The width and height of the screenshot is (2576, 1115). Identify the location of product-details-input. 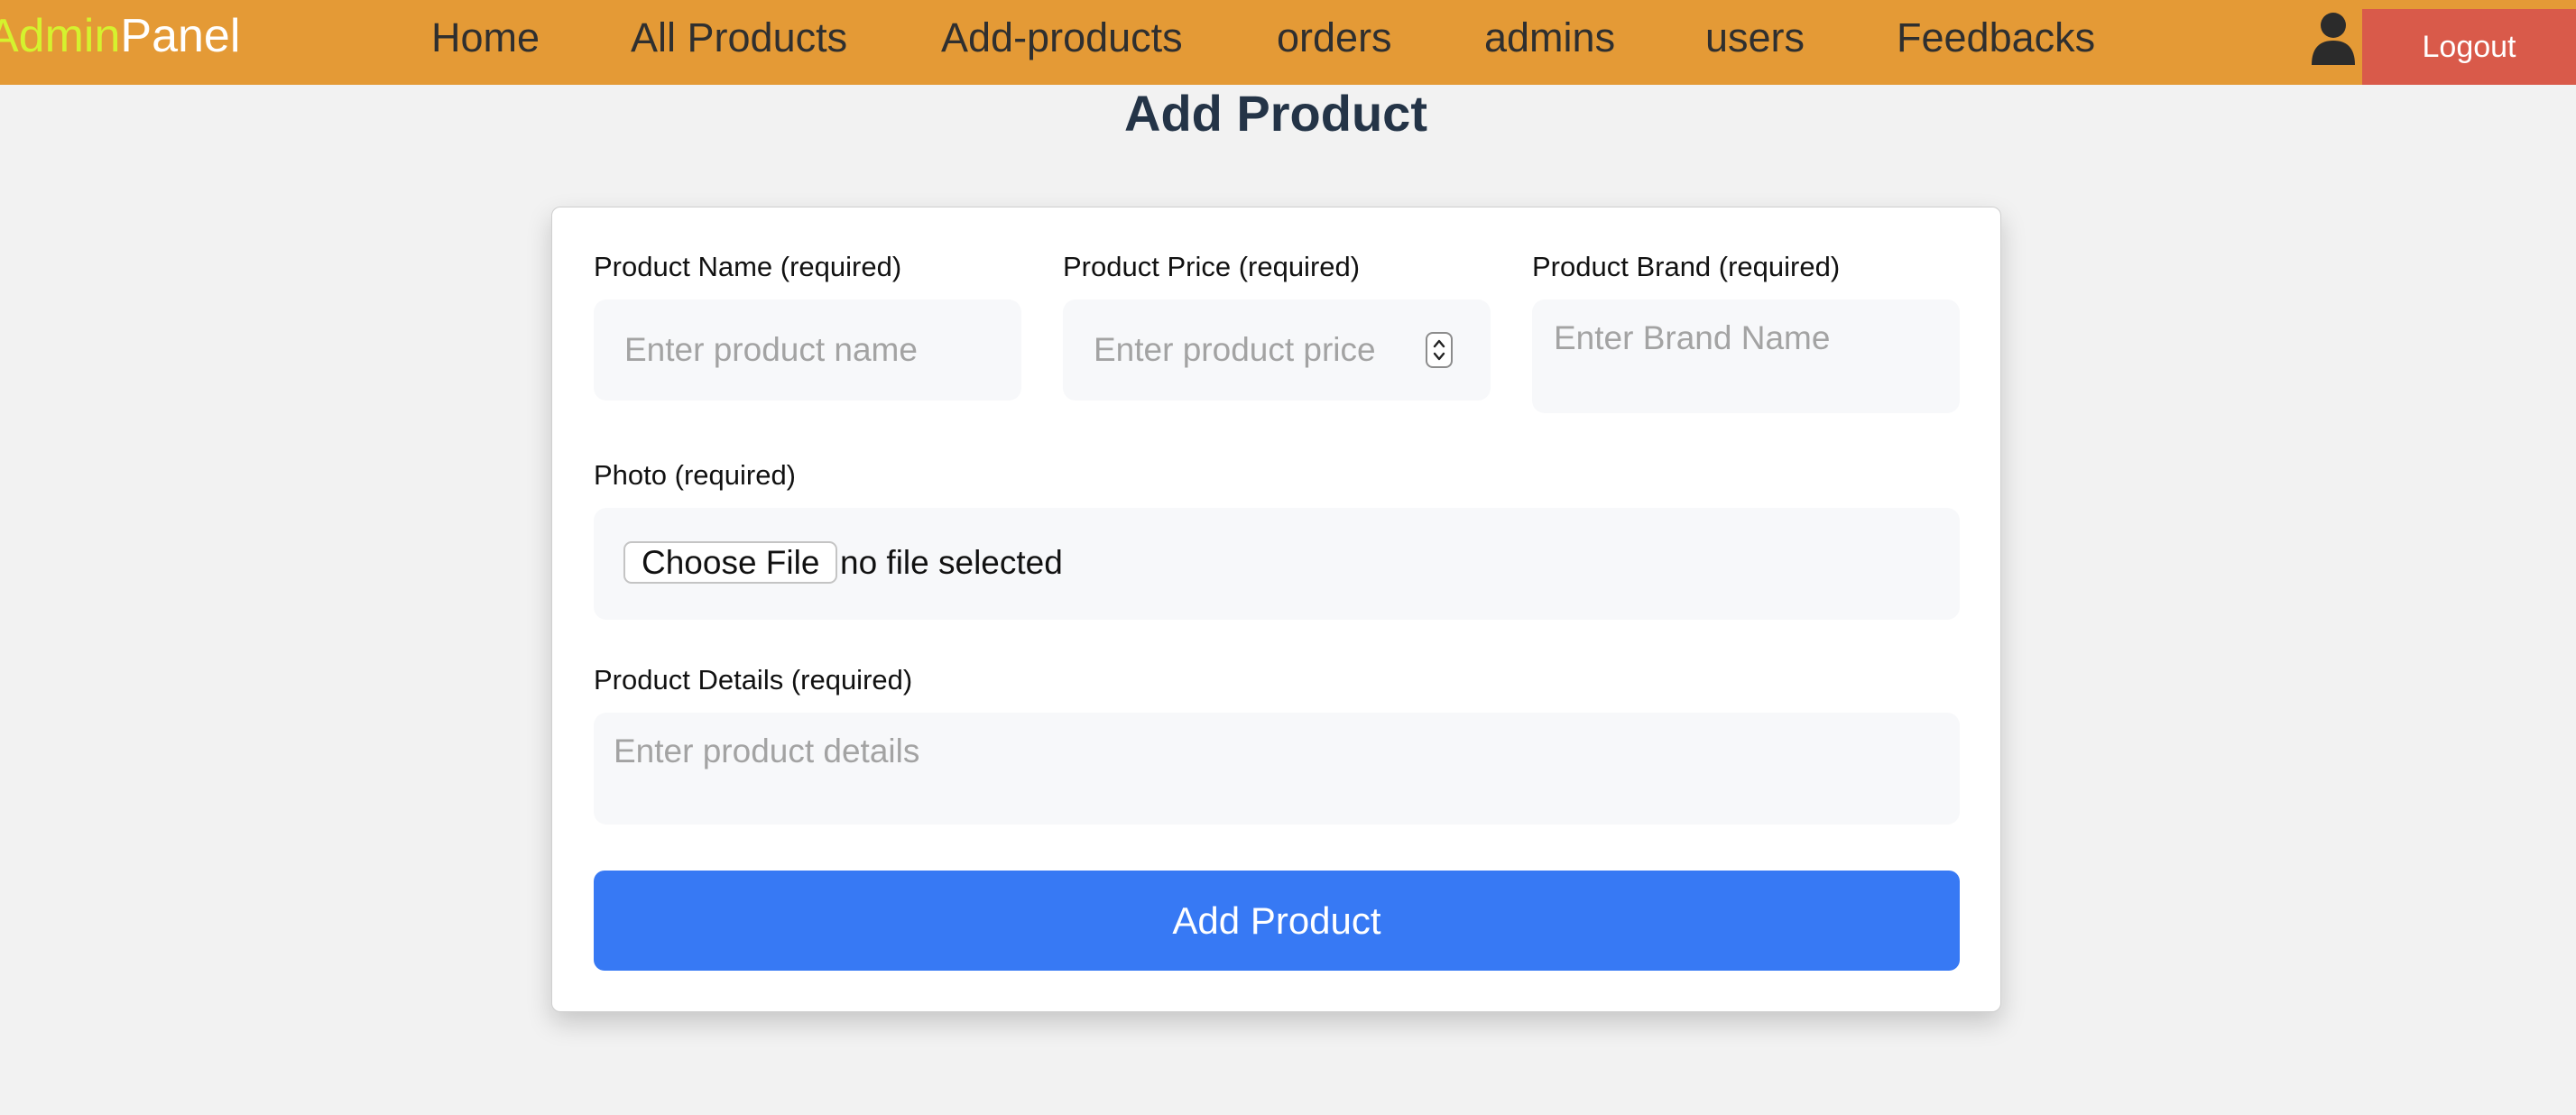
(1277, 769).